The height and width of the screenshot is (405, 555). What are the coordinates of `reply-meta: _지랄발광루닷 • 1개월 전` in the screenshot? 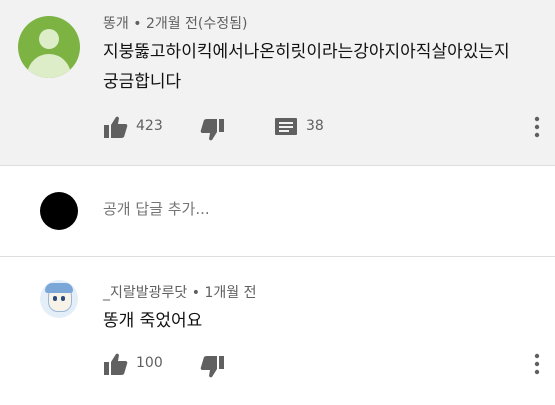 It's located at (179, 292).